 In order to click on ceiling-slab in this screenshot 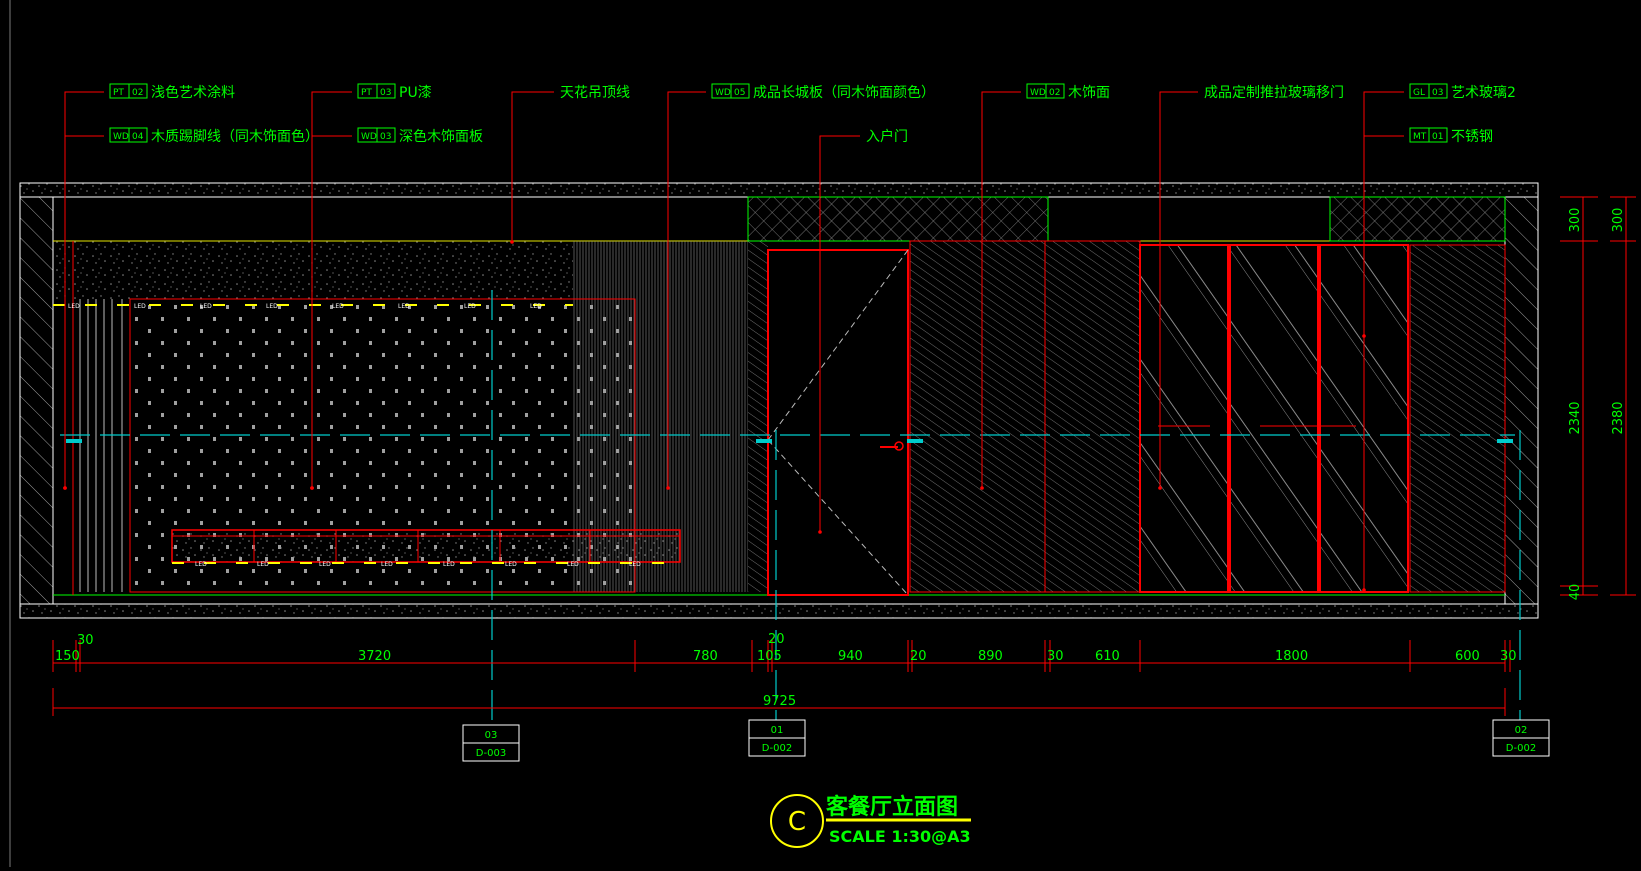, I will do `click(779, 190)`.